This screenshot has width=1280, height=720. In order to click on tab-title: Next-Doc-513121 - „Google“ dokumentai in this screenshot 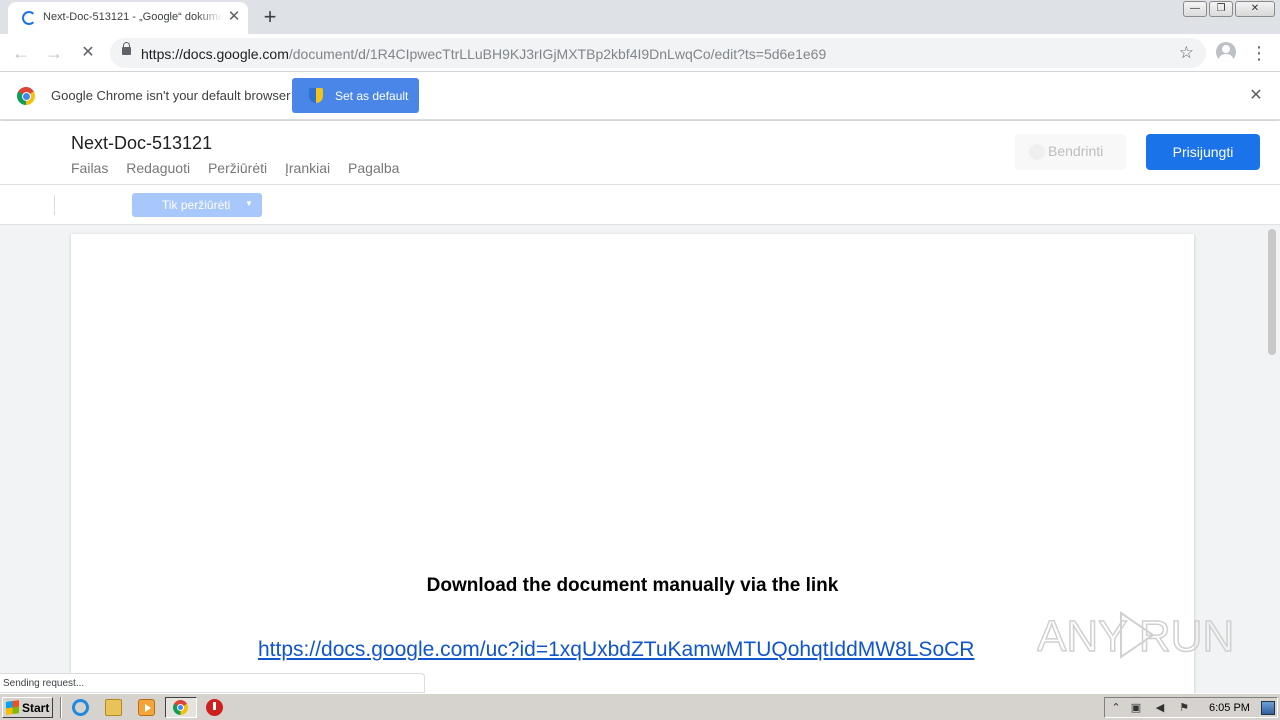, I will do `click(133, 17)`.